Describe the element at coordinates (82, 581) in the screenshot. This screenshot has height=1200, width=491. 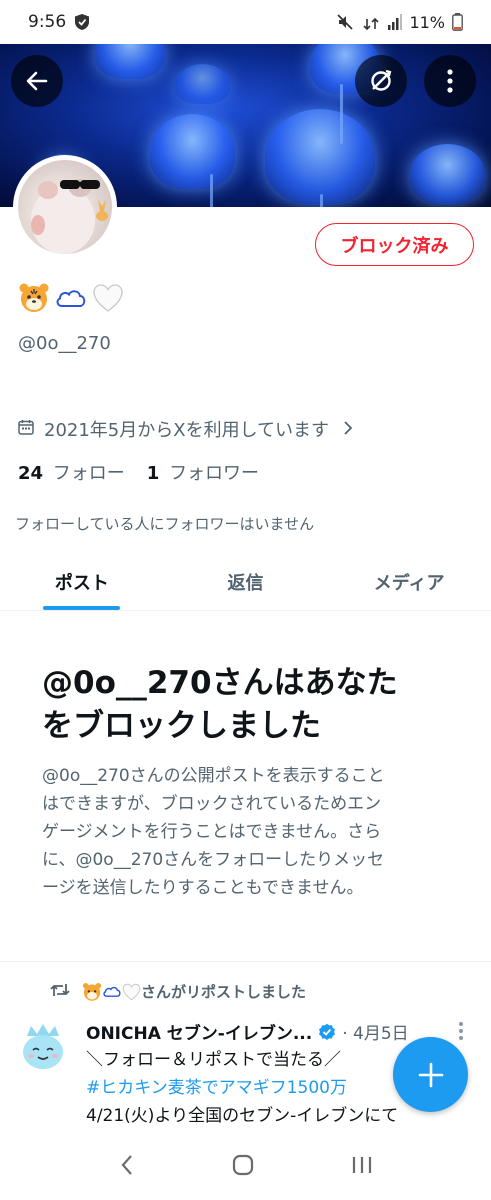
I see `tab-posts: ポスト` at that location.